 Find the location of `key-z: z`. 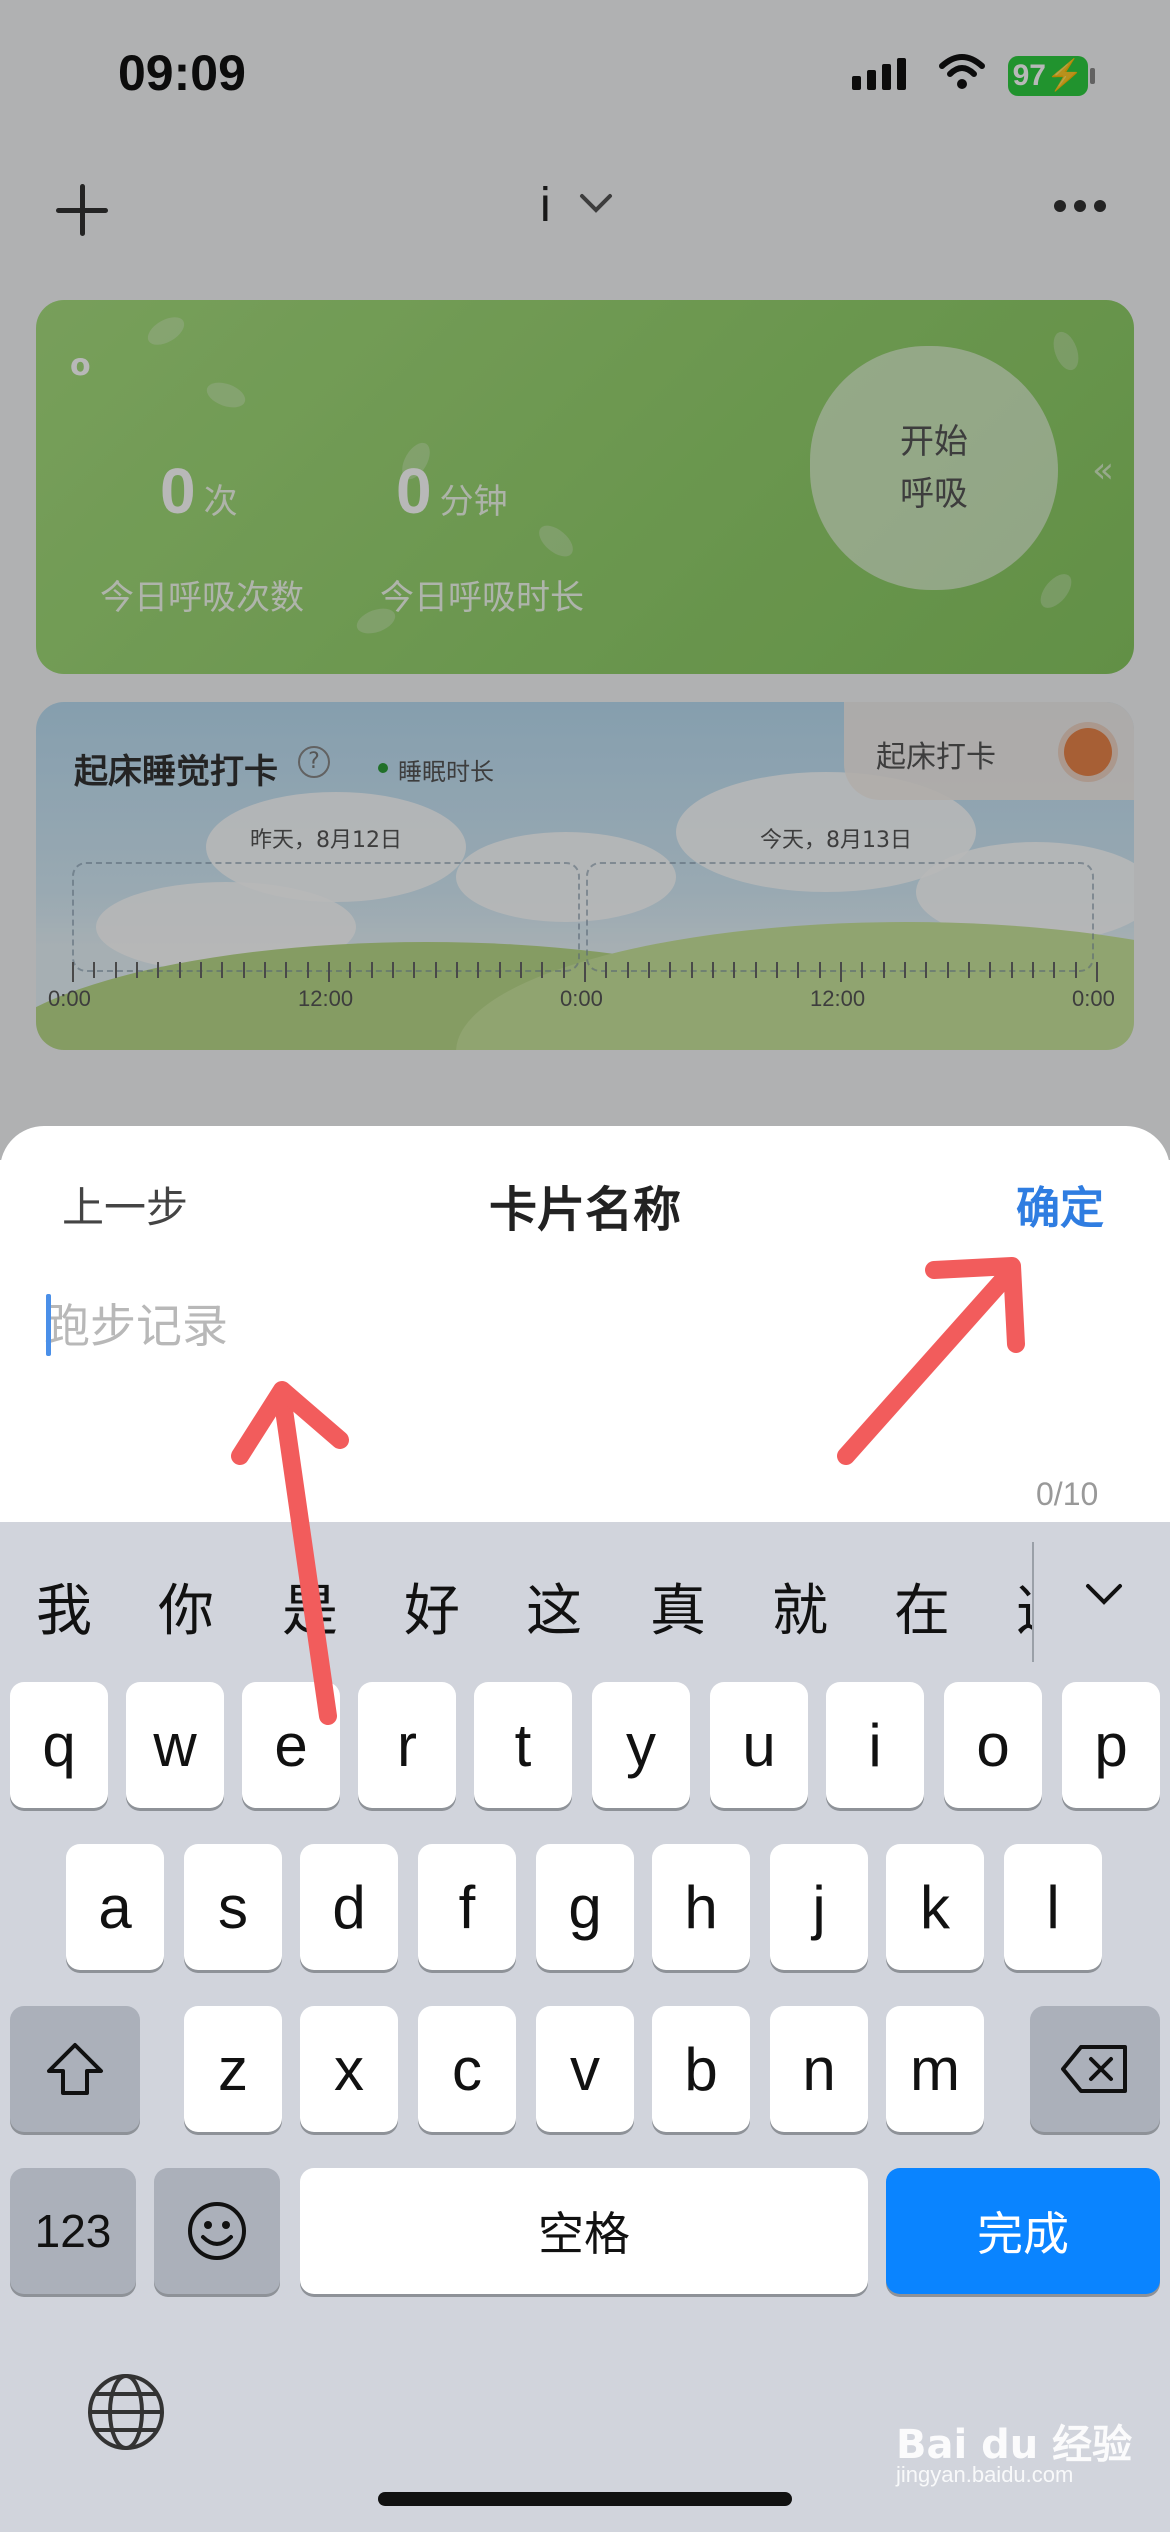

key-z: z is located at coordinates (233, 2069).